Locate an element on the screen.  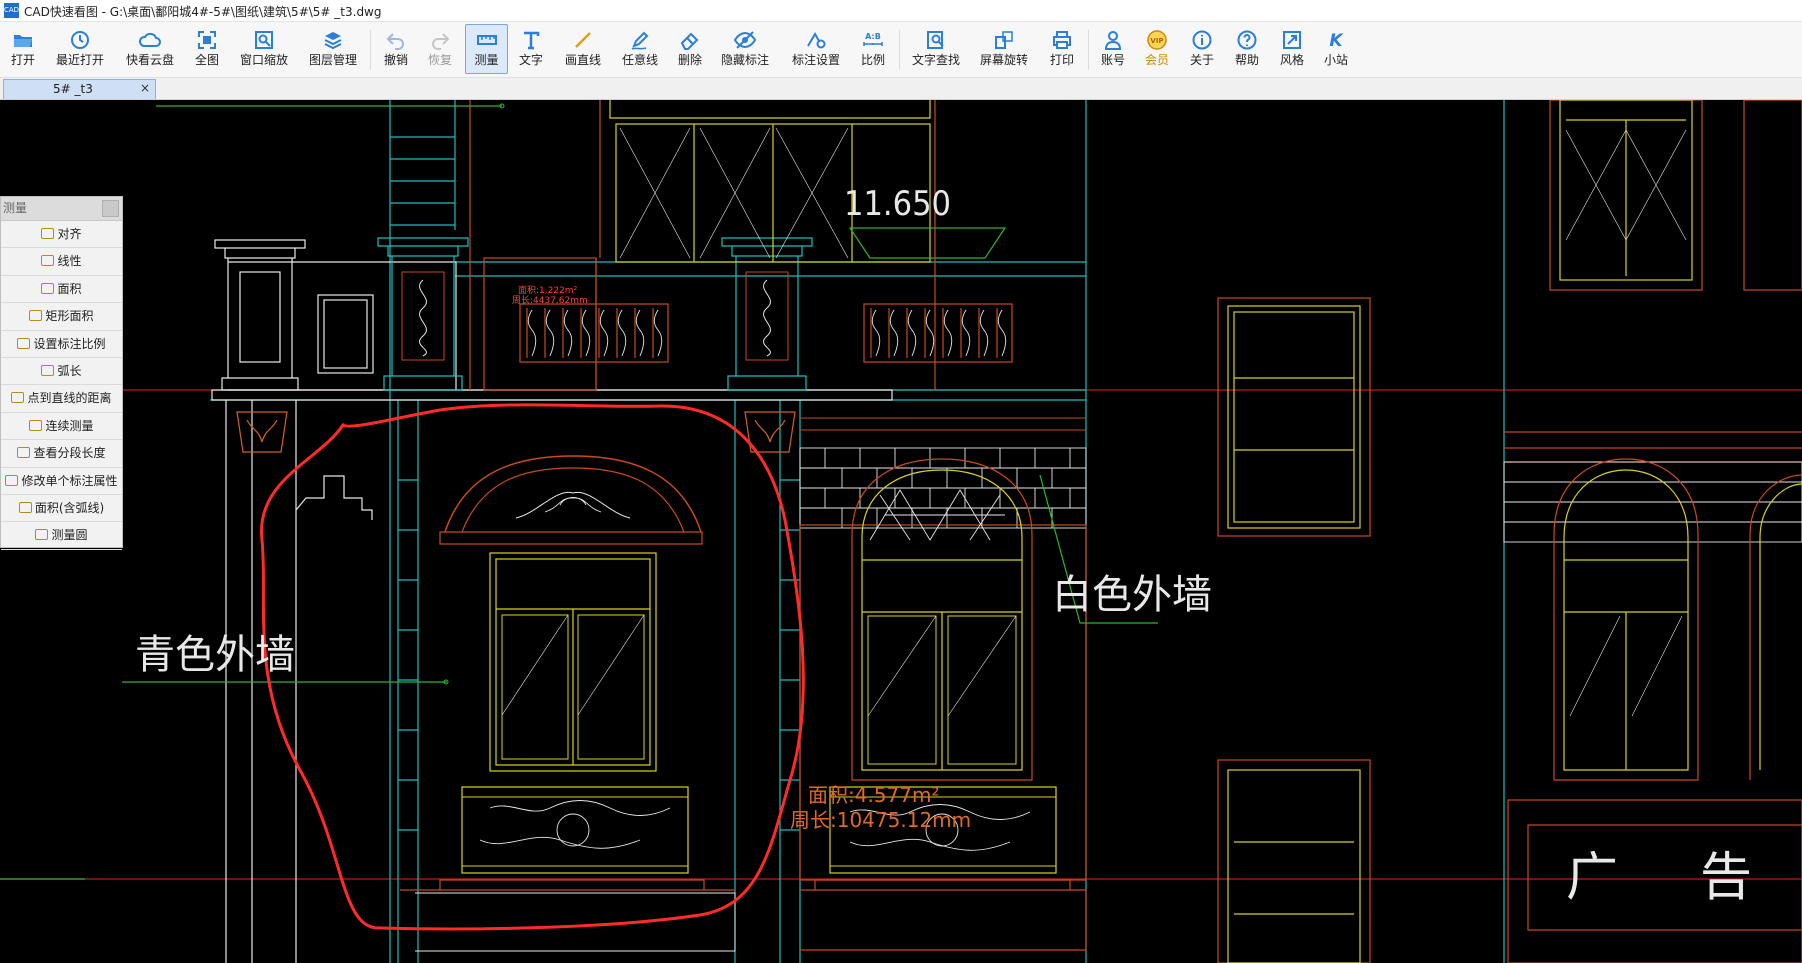
hide-dimensions-button: 隐藏标注 is located at coordinates (745, 49).